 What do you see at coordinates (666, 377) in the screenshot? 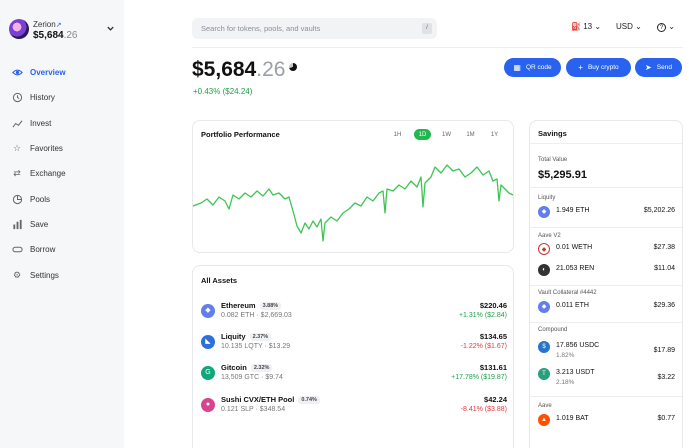
I see `savings-value: $3.22` at bounding box center [666, 377].